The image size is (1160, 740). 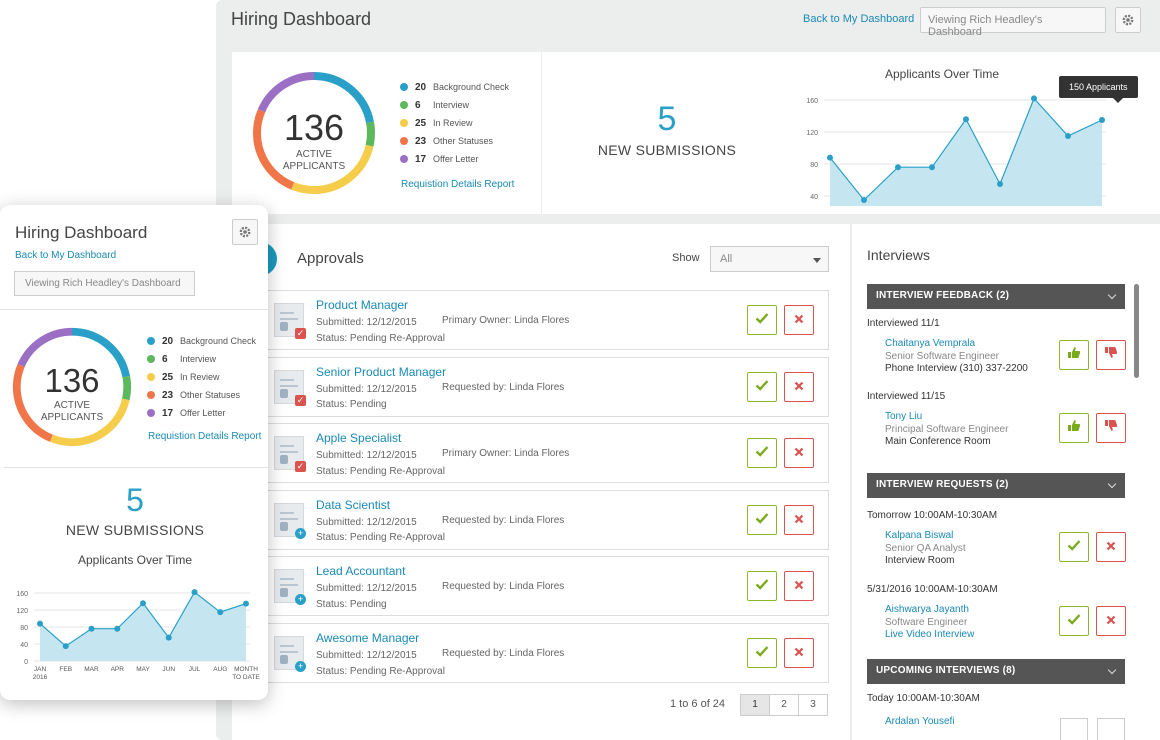 What do you see at coordinates (245, 232) in the screenshot?
I see `mobile-settings-button` at bounding box center [245, 232].